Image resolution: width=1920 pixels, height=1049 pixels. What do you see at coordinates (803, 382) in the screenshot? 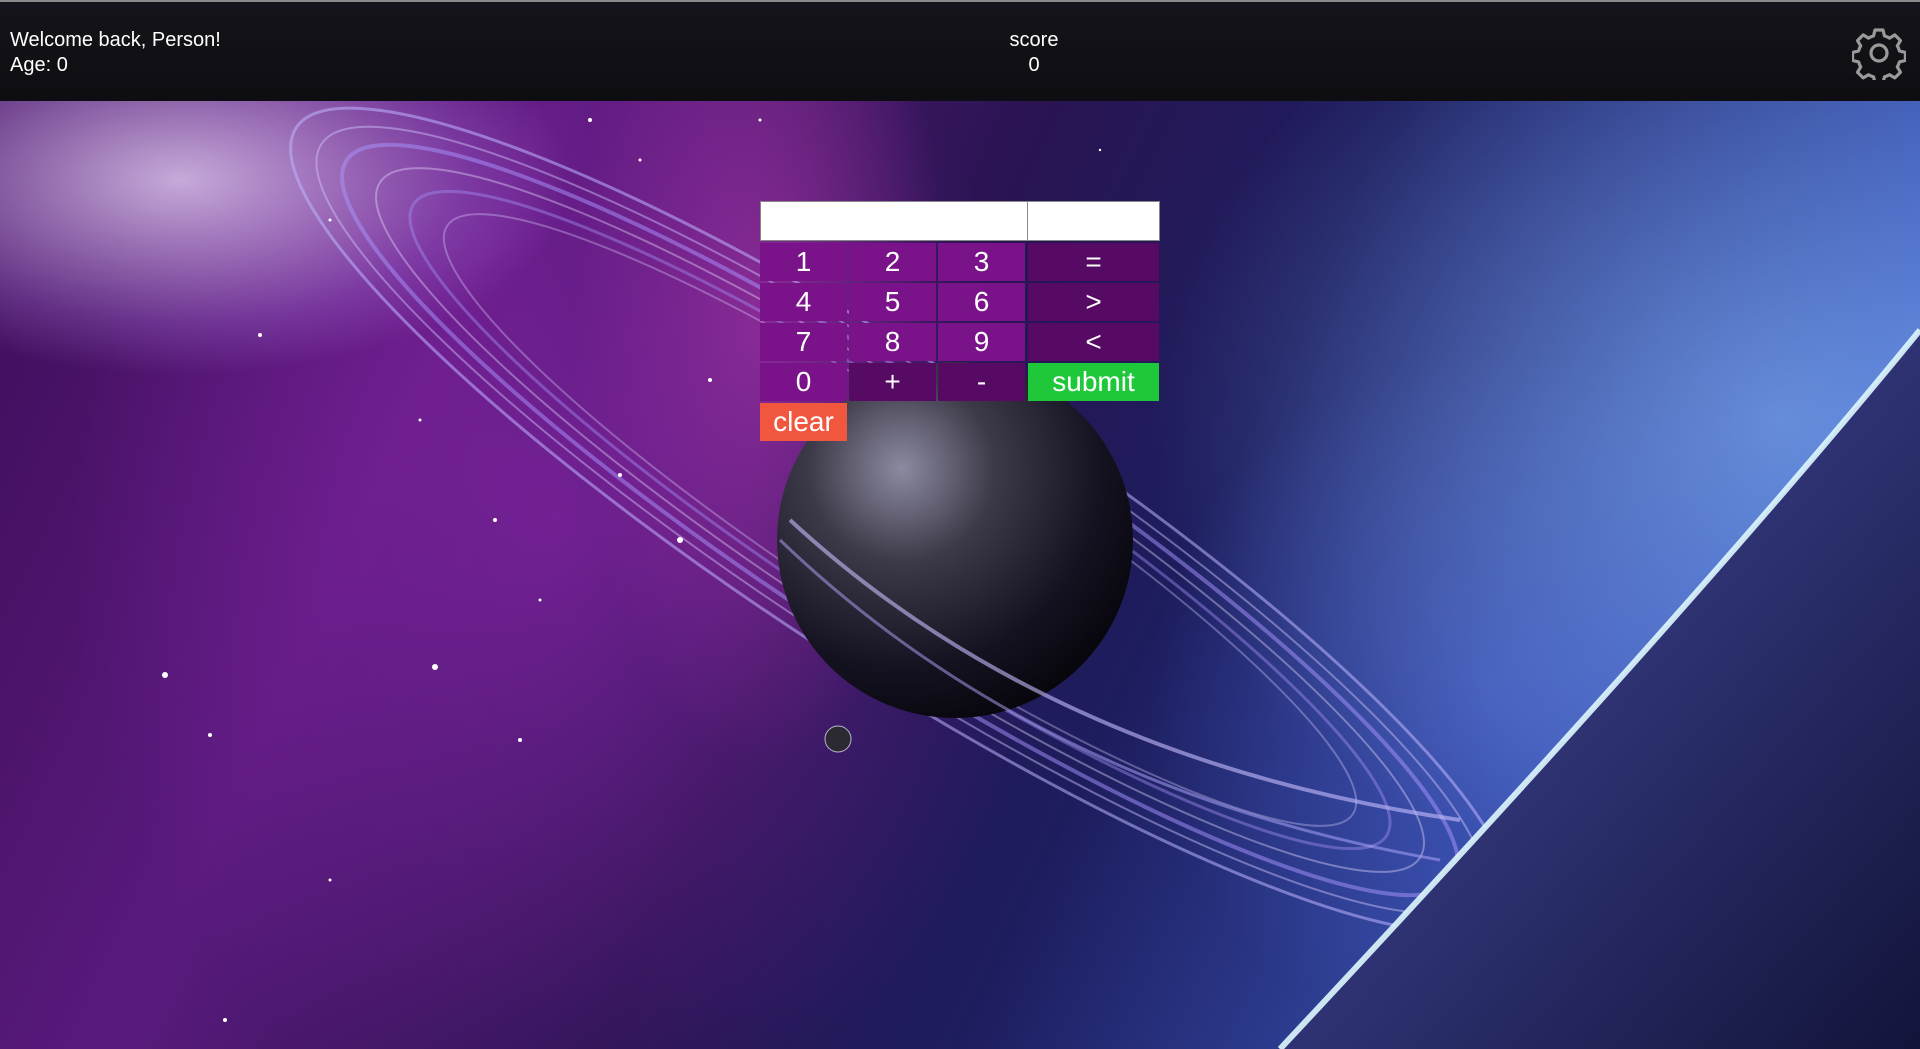
I see `key-0: 0` at bounding box center [803, 382].